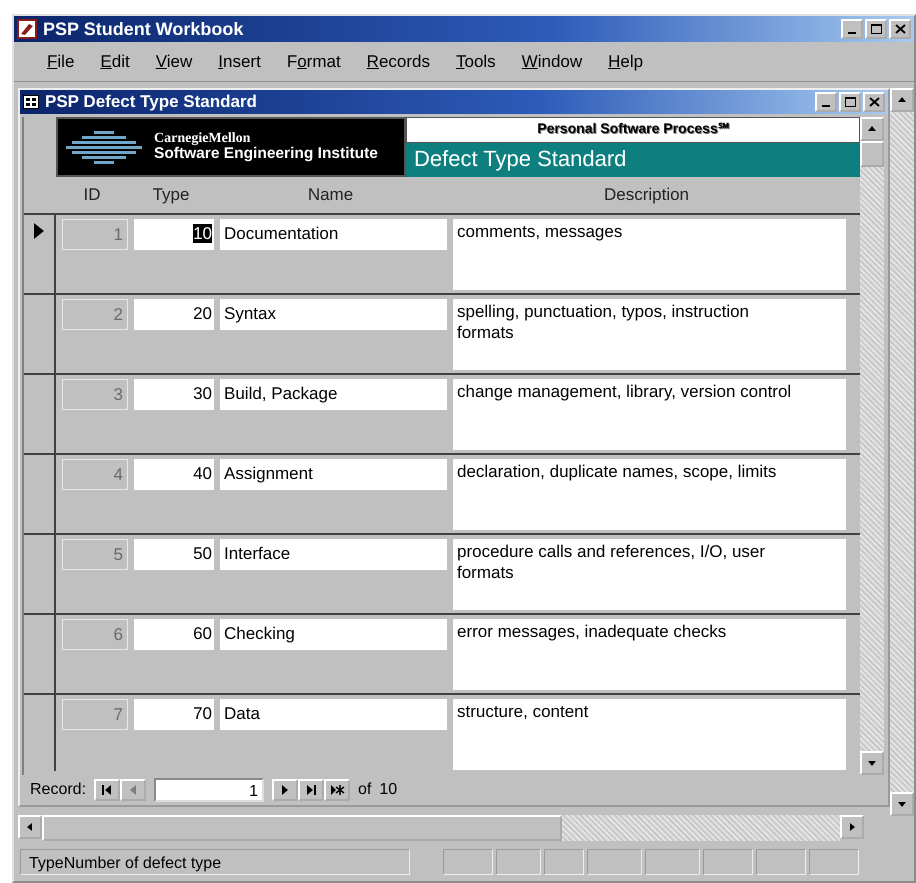 The image size is (916, 883). What do you see at coordinates (151, 102) in the screenshot?
I see `window-title: PSP Defect Type Standard` at bounding box center [151, 102].